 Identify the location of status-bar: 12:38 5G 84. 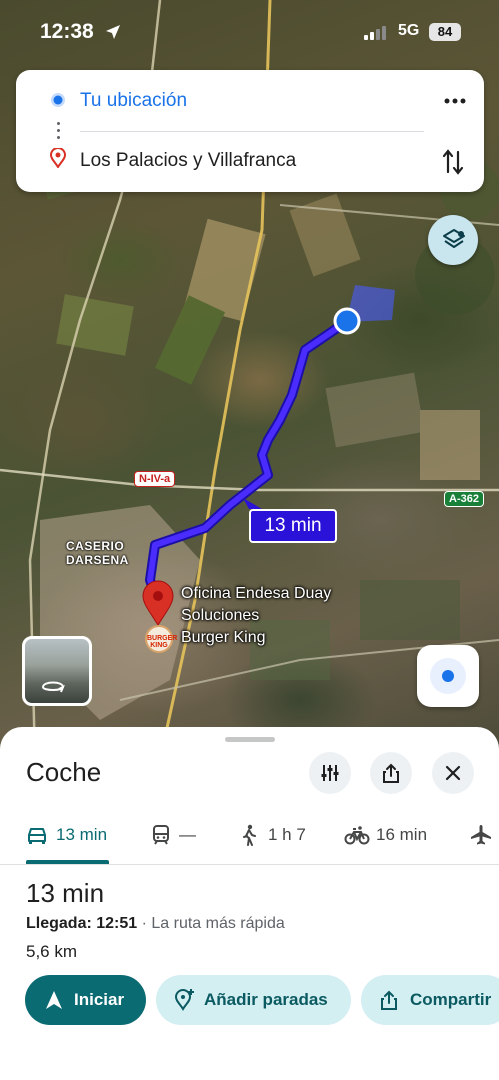
(249, 34).